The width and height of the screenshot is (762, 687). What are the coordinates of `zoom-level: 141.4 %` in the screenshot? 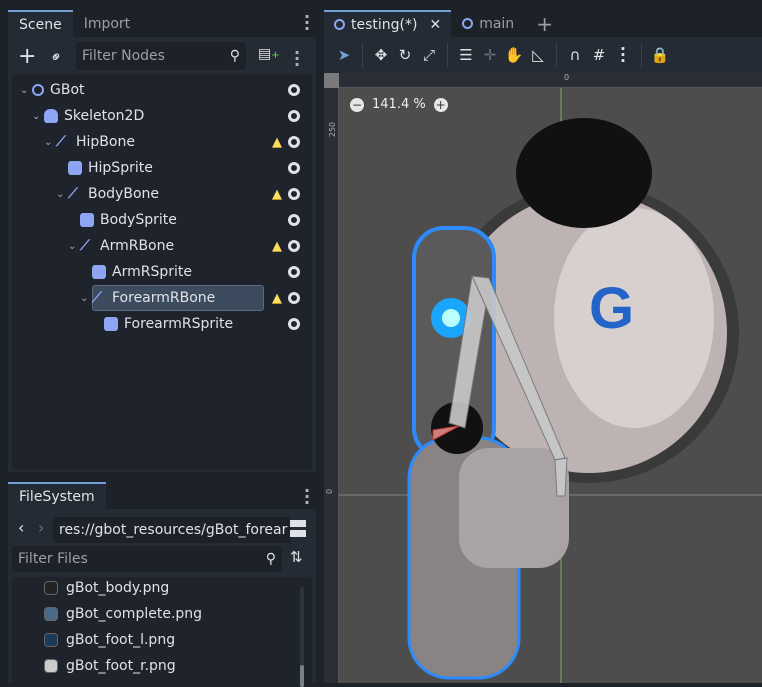 It's located at (399, 104).